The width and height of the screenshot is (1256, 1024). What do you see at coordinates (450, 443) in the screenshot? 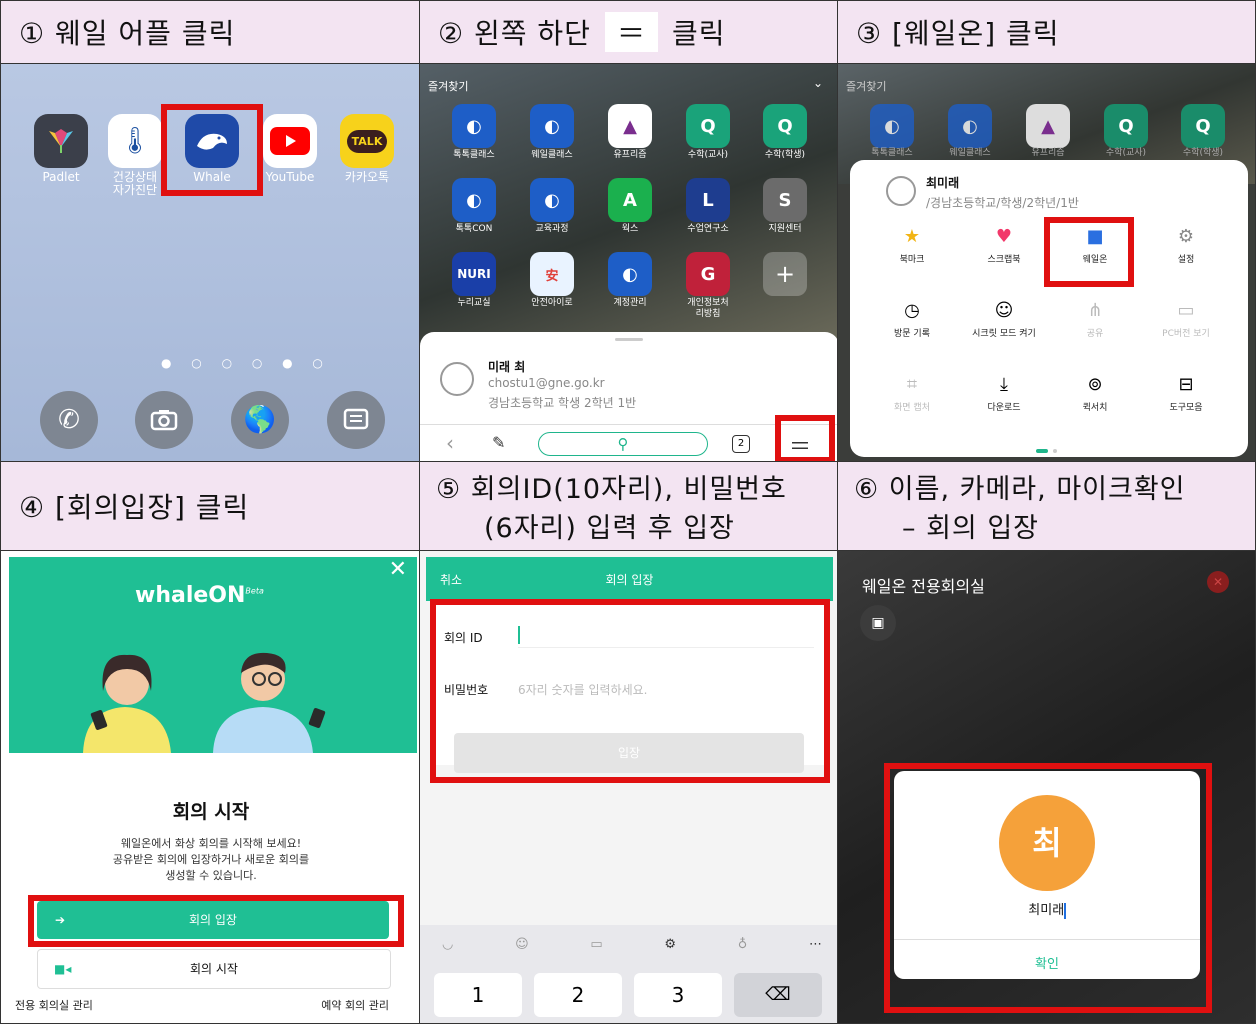
I see `back-icon: ‹` at bounding box center [450, 443].